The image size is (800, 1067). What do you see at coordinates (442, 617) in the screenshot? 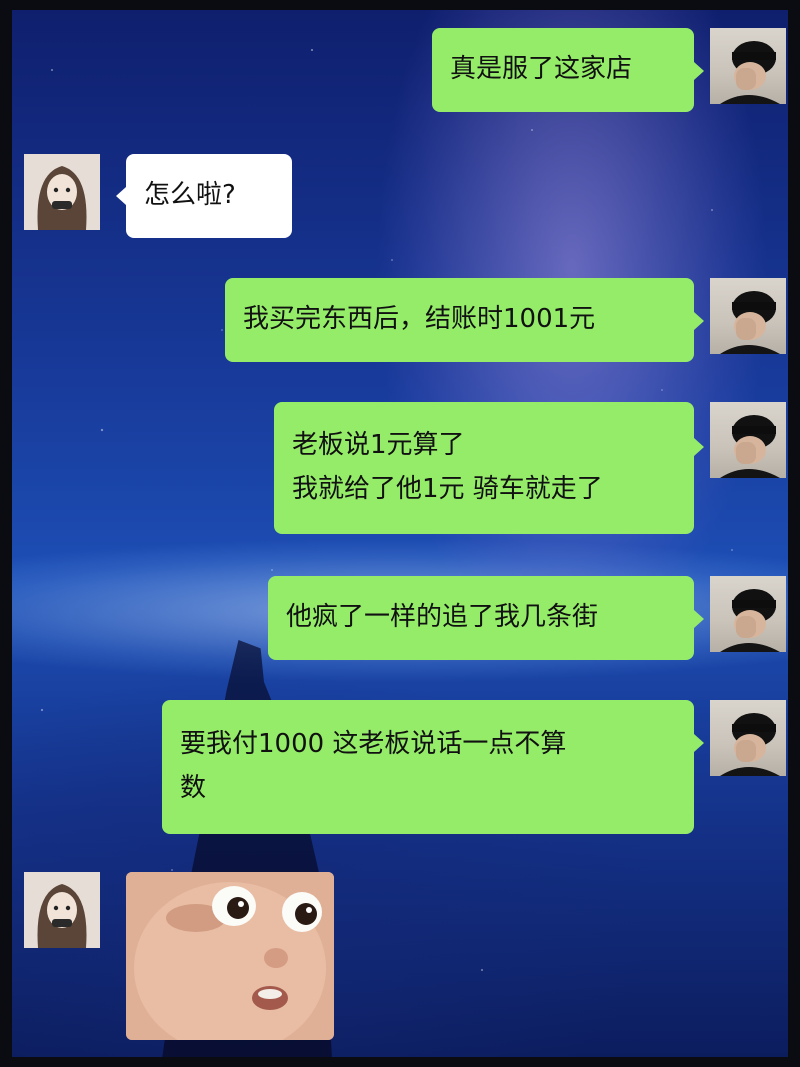
I see `message-text: 他疯了一样的追了我几条街` at bounding box center [442, 617].